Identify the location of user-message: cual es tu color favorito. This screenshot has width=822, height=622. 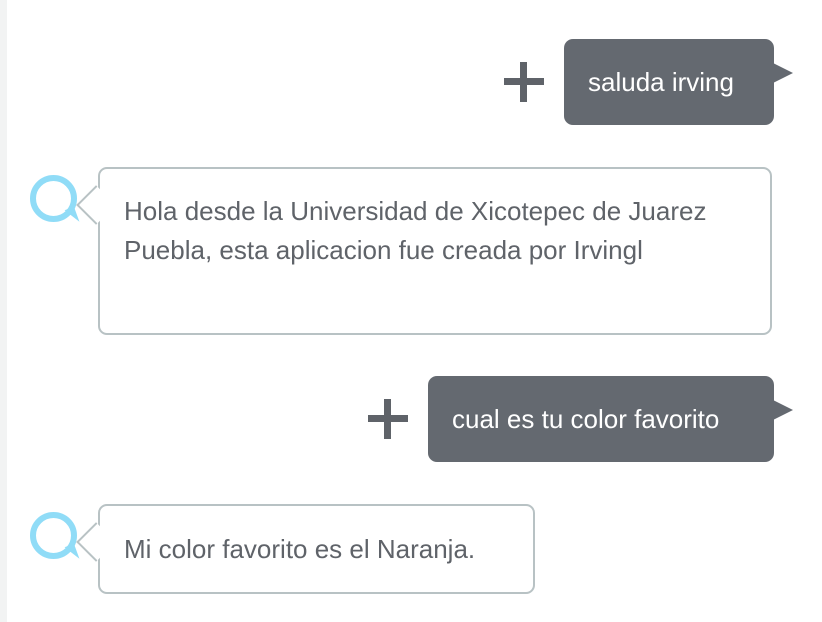
(580, 419).